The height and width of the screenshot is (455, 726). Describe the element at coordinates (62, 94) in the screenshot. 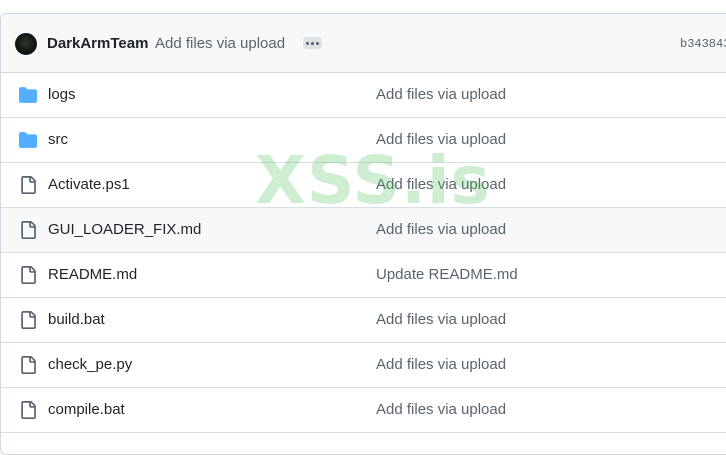

I see `file-name-link: logs` at that location.